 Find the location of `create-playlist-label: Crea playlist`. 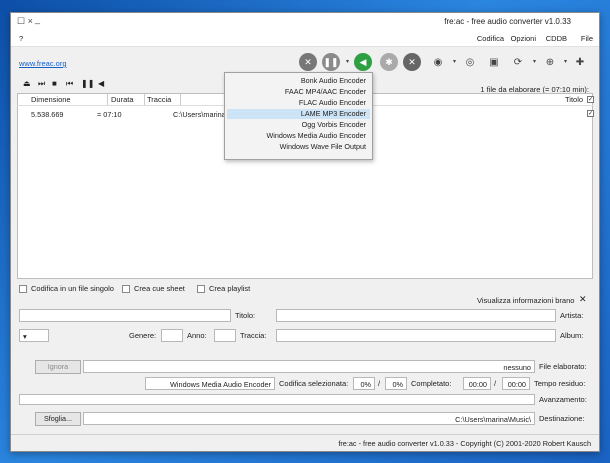

create-playlist-label: Crea playlist is located at coordinates (230, 288).